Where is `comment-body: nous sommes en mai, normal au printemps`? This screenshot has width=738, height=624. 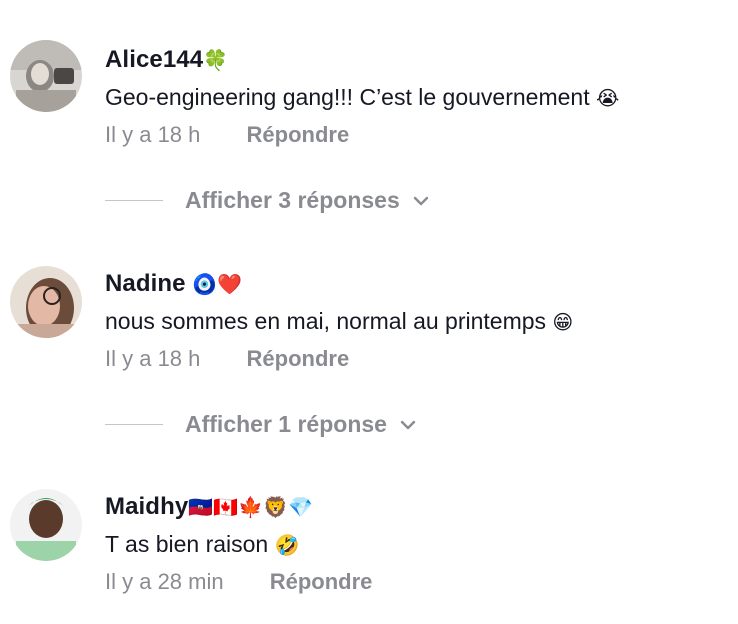 comment-body: nous sommes en mai, normal au printemps is located at coordinates (326, 321).